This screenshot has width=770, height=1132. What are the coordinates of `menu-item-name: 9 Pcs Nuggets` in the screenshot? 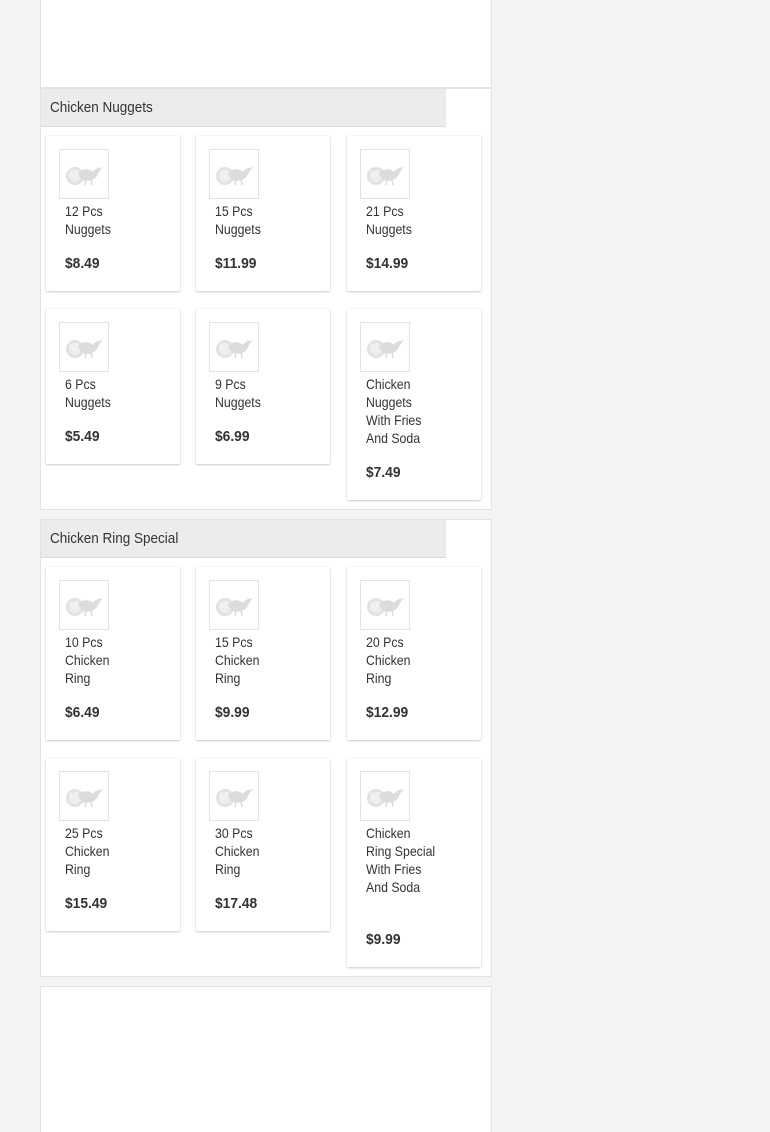 It's located at (238, 393).